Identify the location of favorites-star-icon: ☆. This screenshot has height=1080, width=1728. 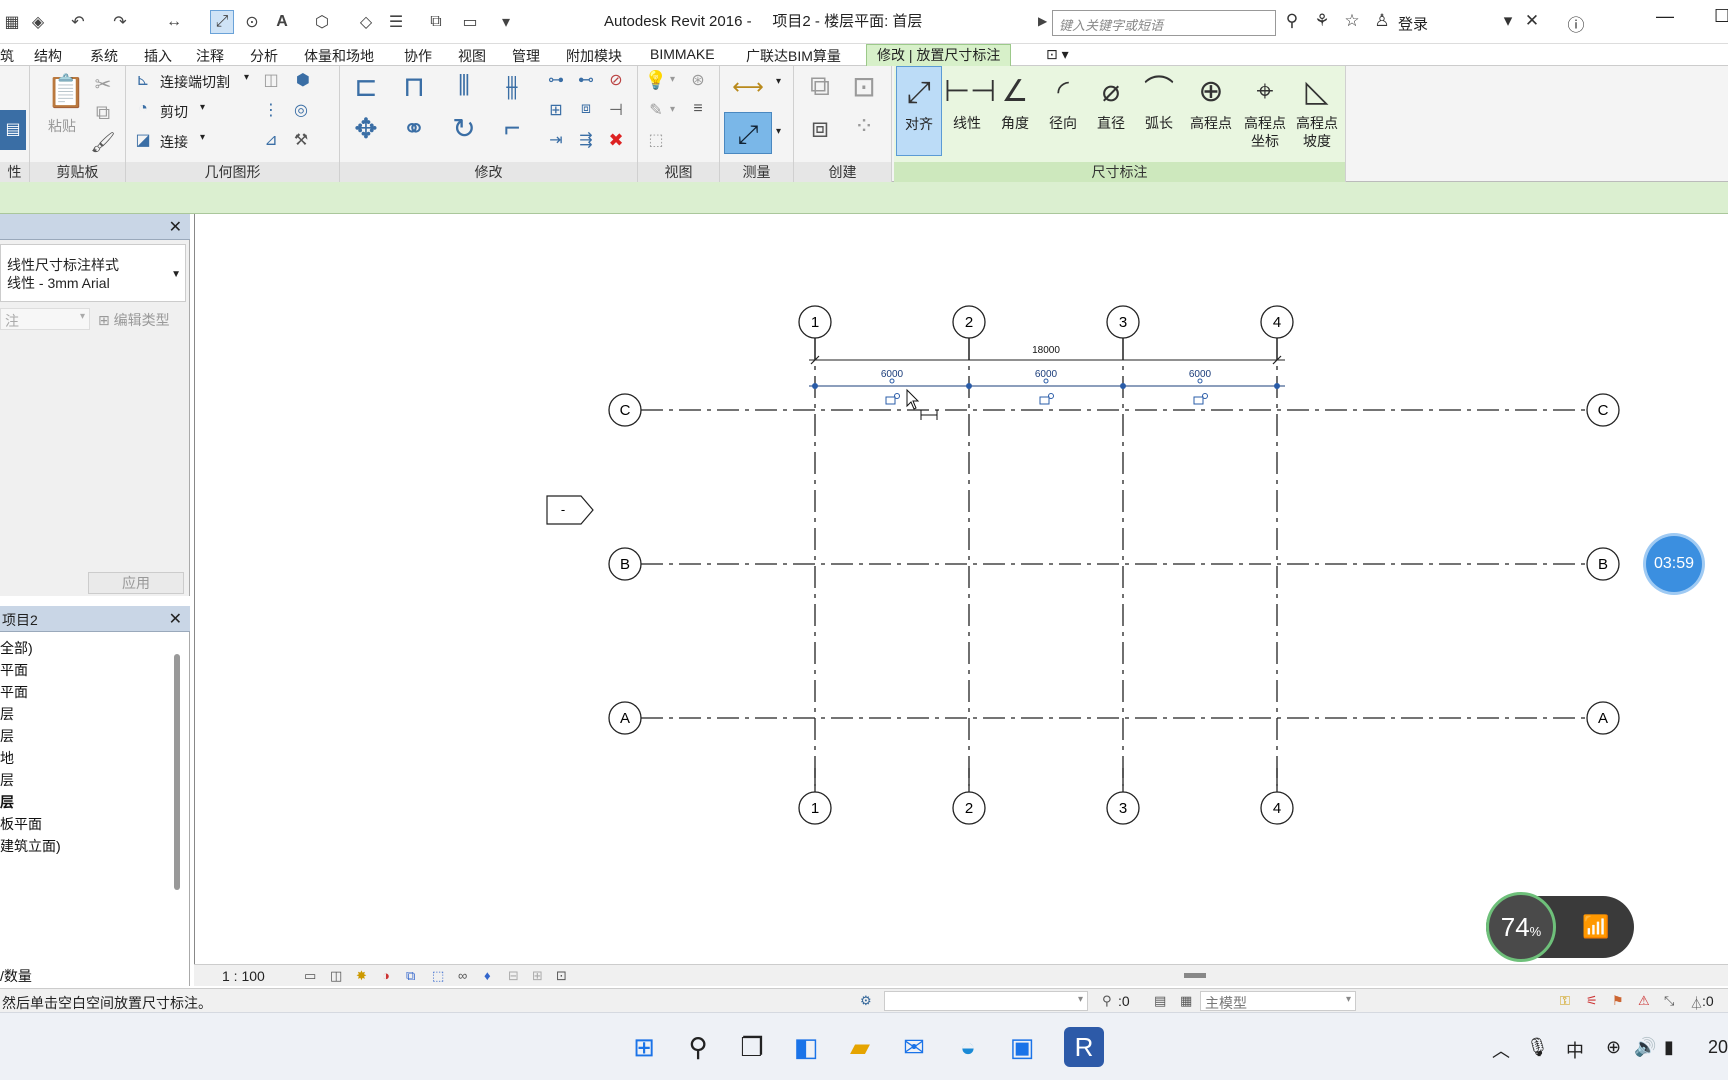
(1352, 23).